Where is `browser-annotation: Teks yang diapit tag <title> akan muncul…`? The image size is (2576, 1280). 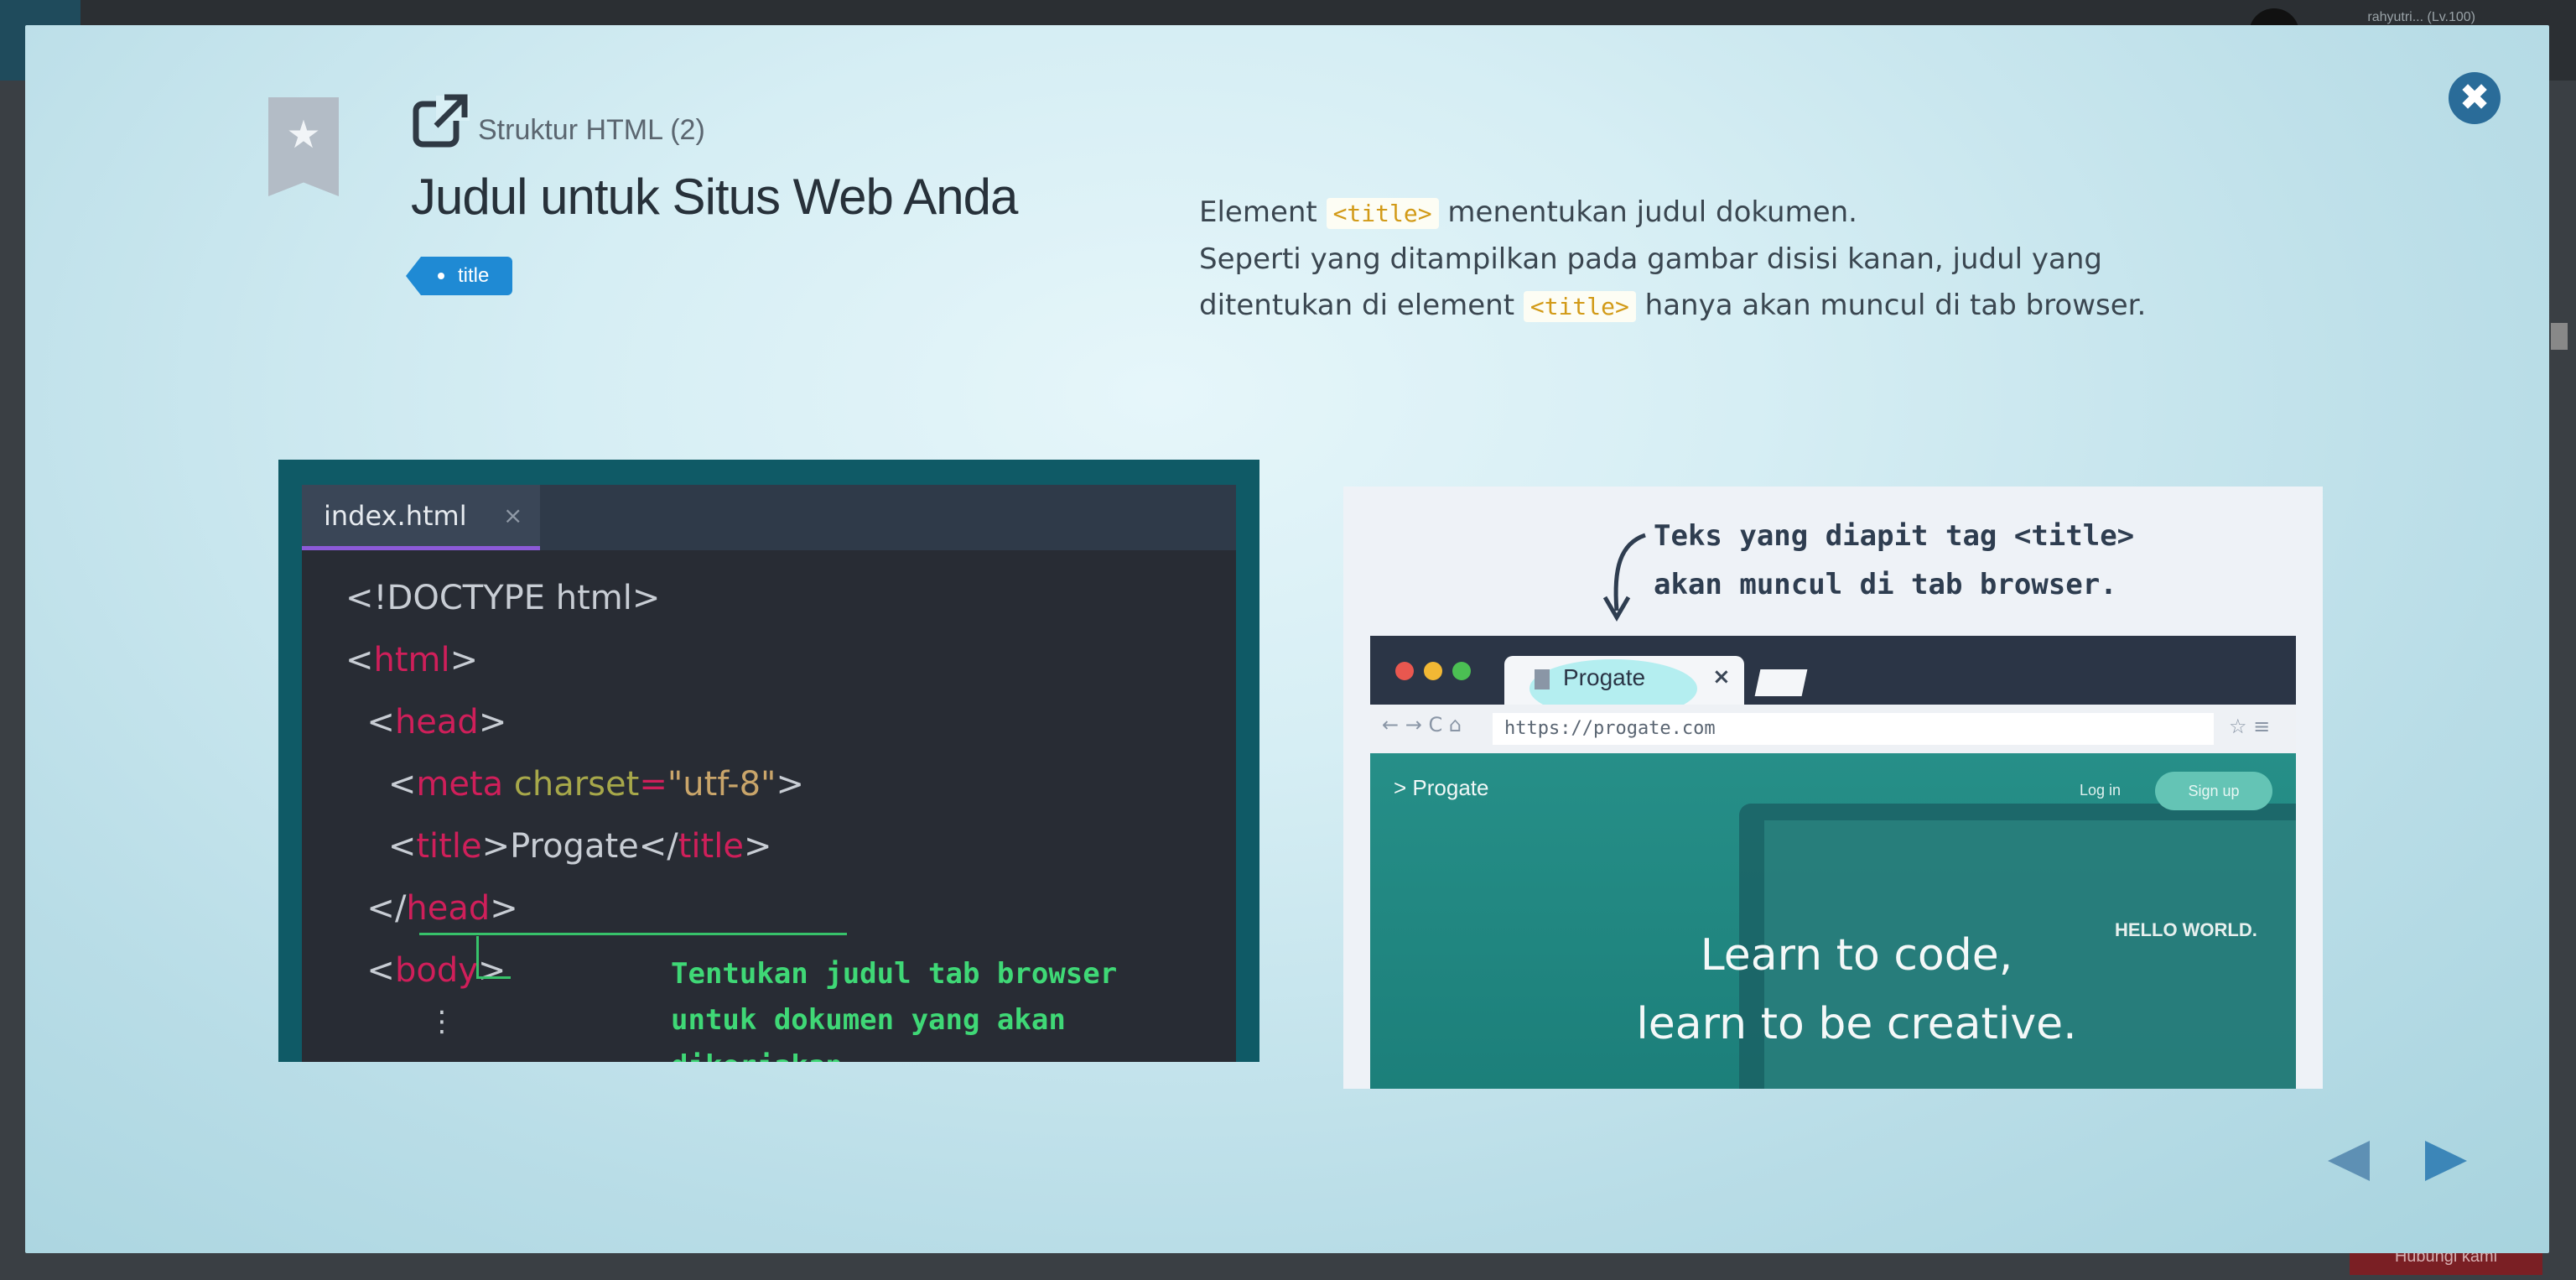
browser-annotation: Teks yang diapit tag <title> akan muncul… is located at coordinates (1894, 560).